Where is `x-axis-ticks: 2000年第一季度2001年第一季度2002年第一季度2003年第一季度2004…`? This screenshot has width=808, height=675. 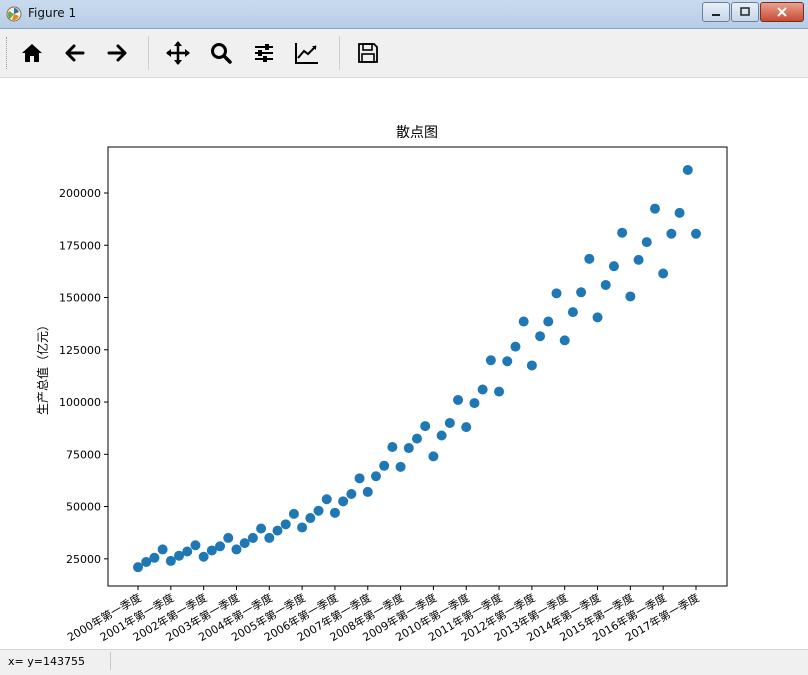 x-axis-ticks: 2000年第一季度2001年第一季度2002年第一季度2003年第一季度2004… is located at coordinates (383, 615).